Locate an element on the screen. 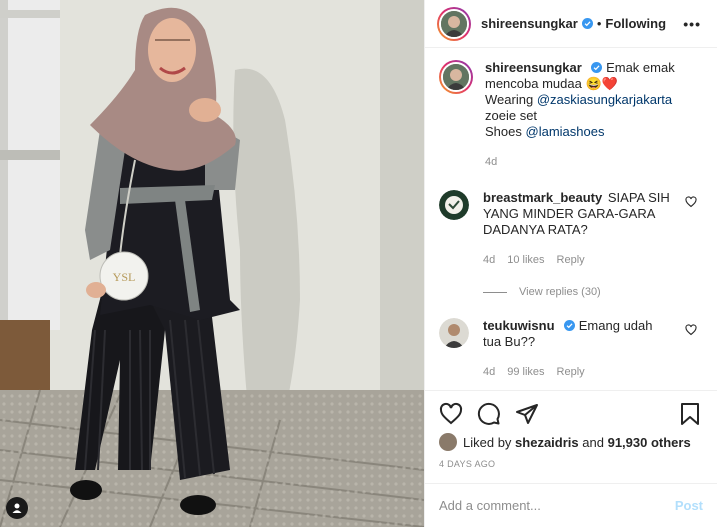  caption-shoes-prefix: Shoes is located at coordinates (503, 131).